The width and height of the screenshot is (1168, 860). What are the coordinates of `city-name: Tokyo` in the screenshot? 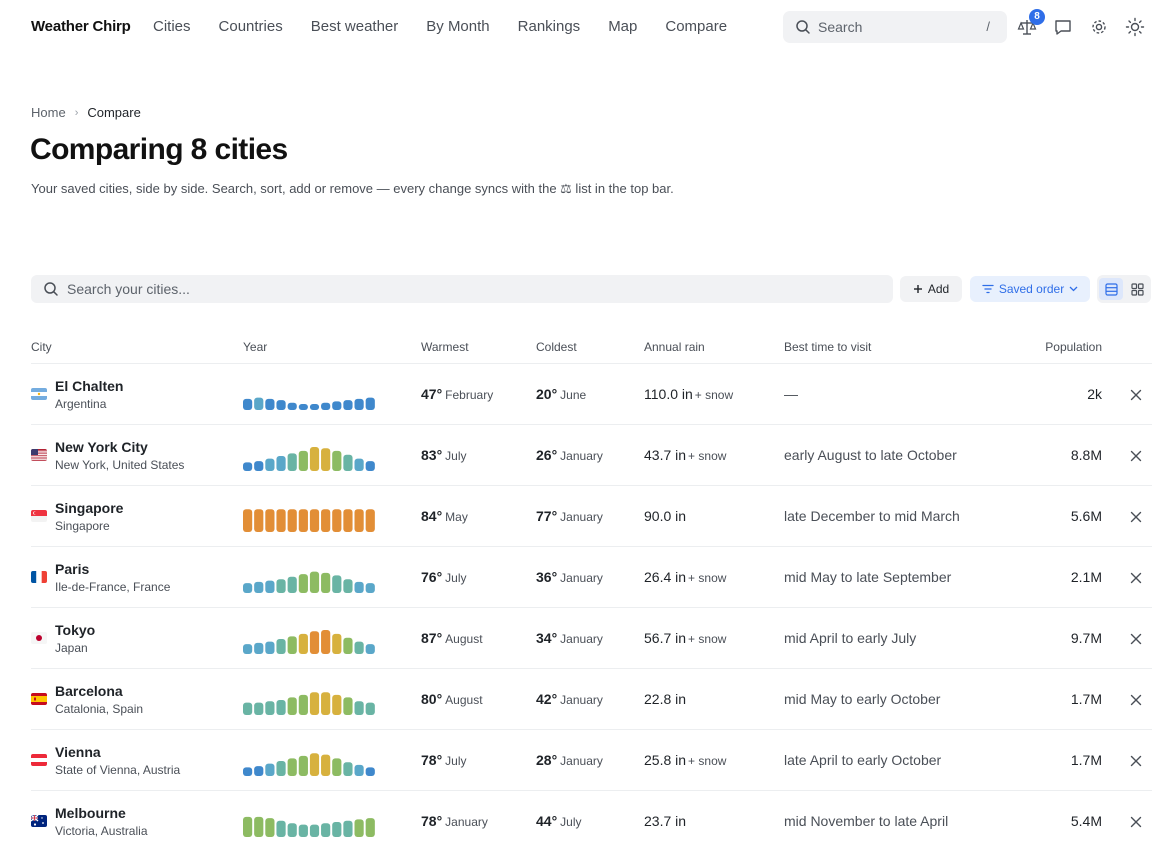 It's located at (75, 630).